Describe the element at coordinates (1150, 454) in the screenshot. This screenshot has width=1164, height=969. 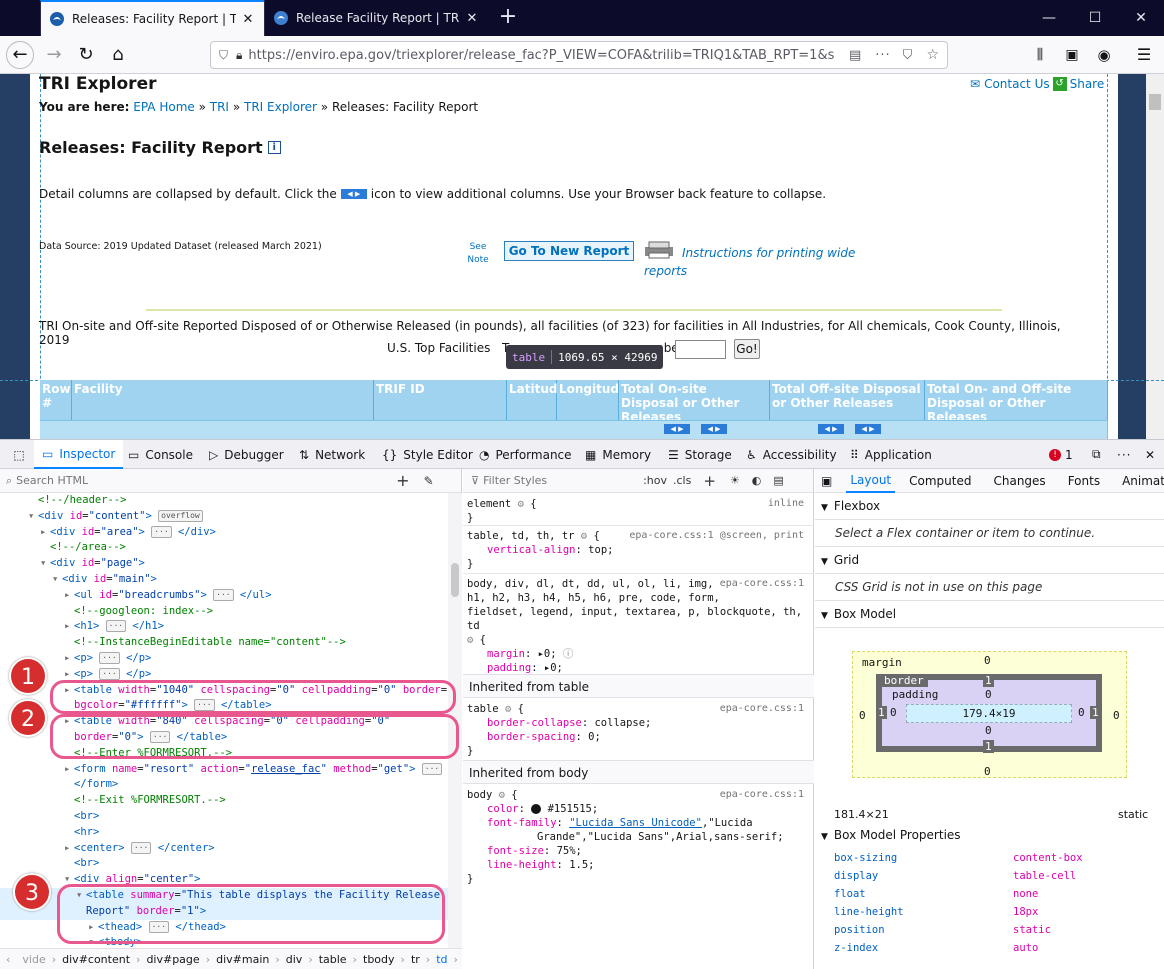
I see `close-devtools-icon: ✕` at that location.